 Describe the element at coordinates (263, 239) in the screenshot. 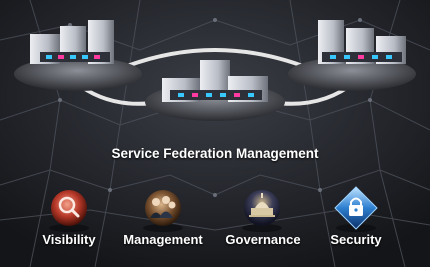

I see `governance-label: Governance` at that location.